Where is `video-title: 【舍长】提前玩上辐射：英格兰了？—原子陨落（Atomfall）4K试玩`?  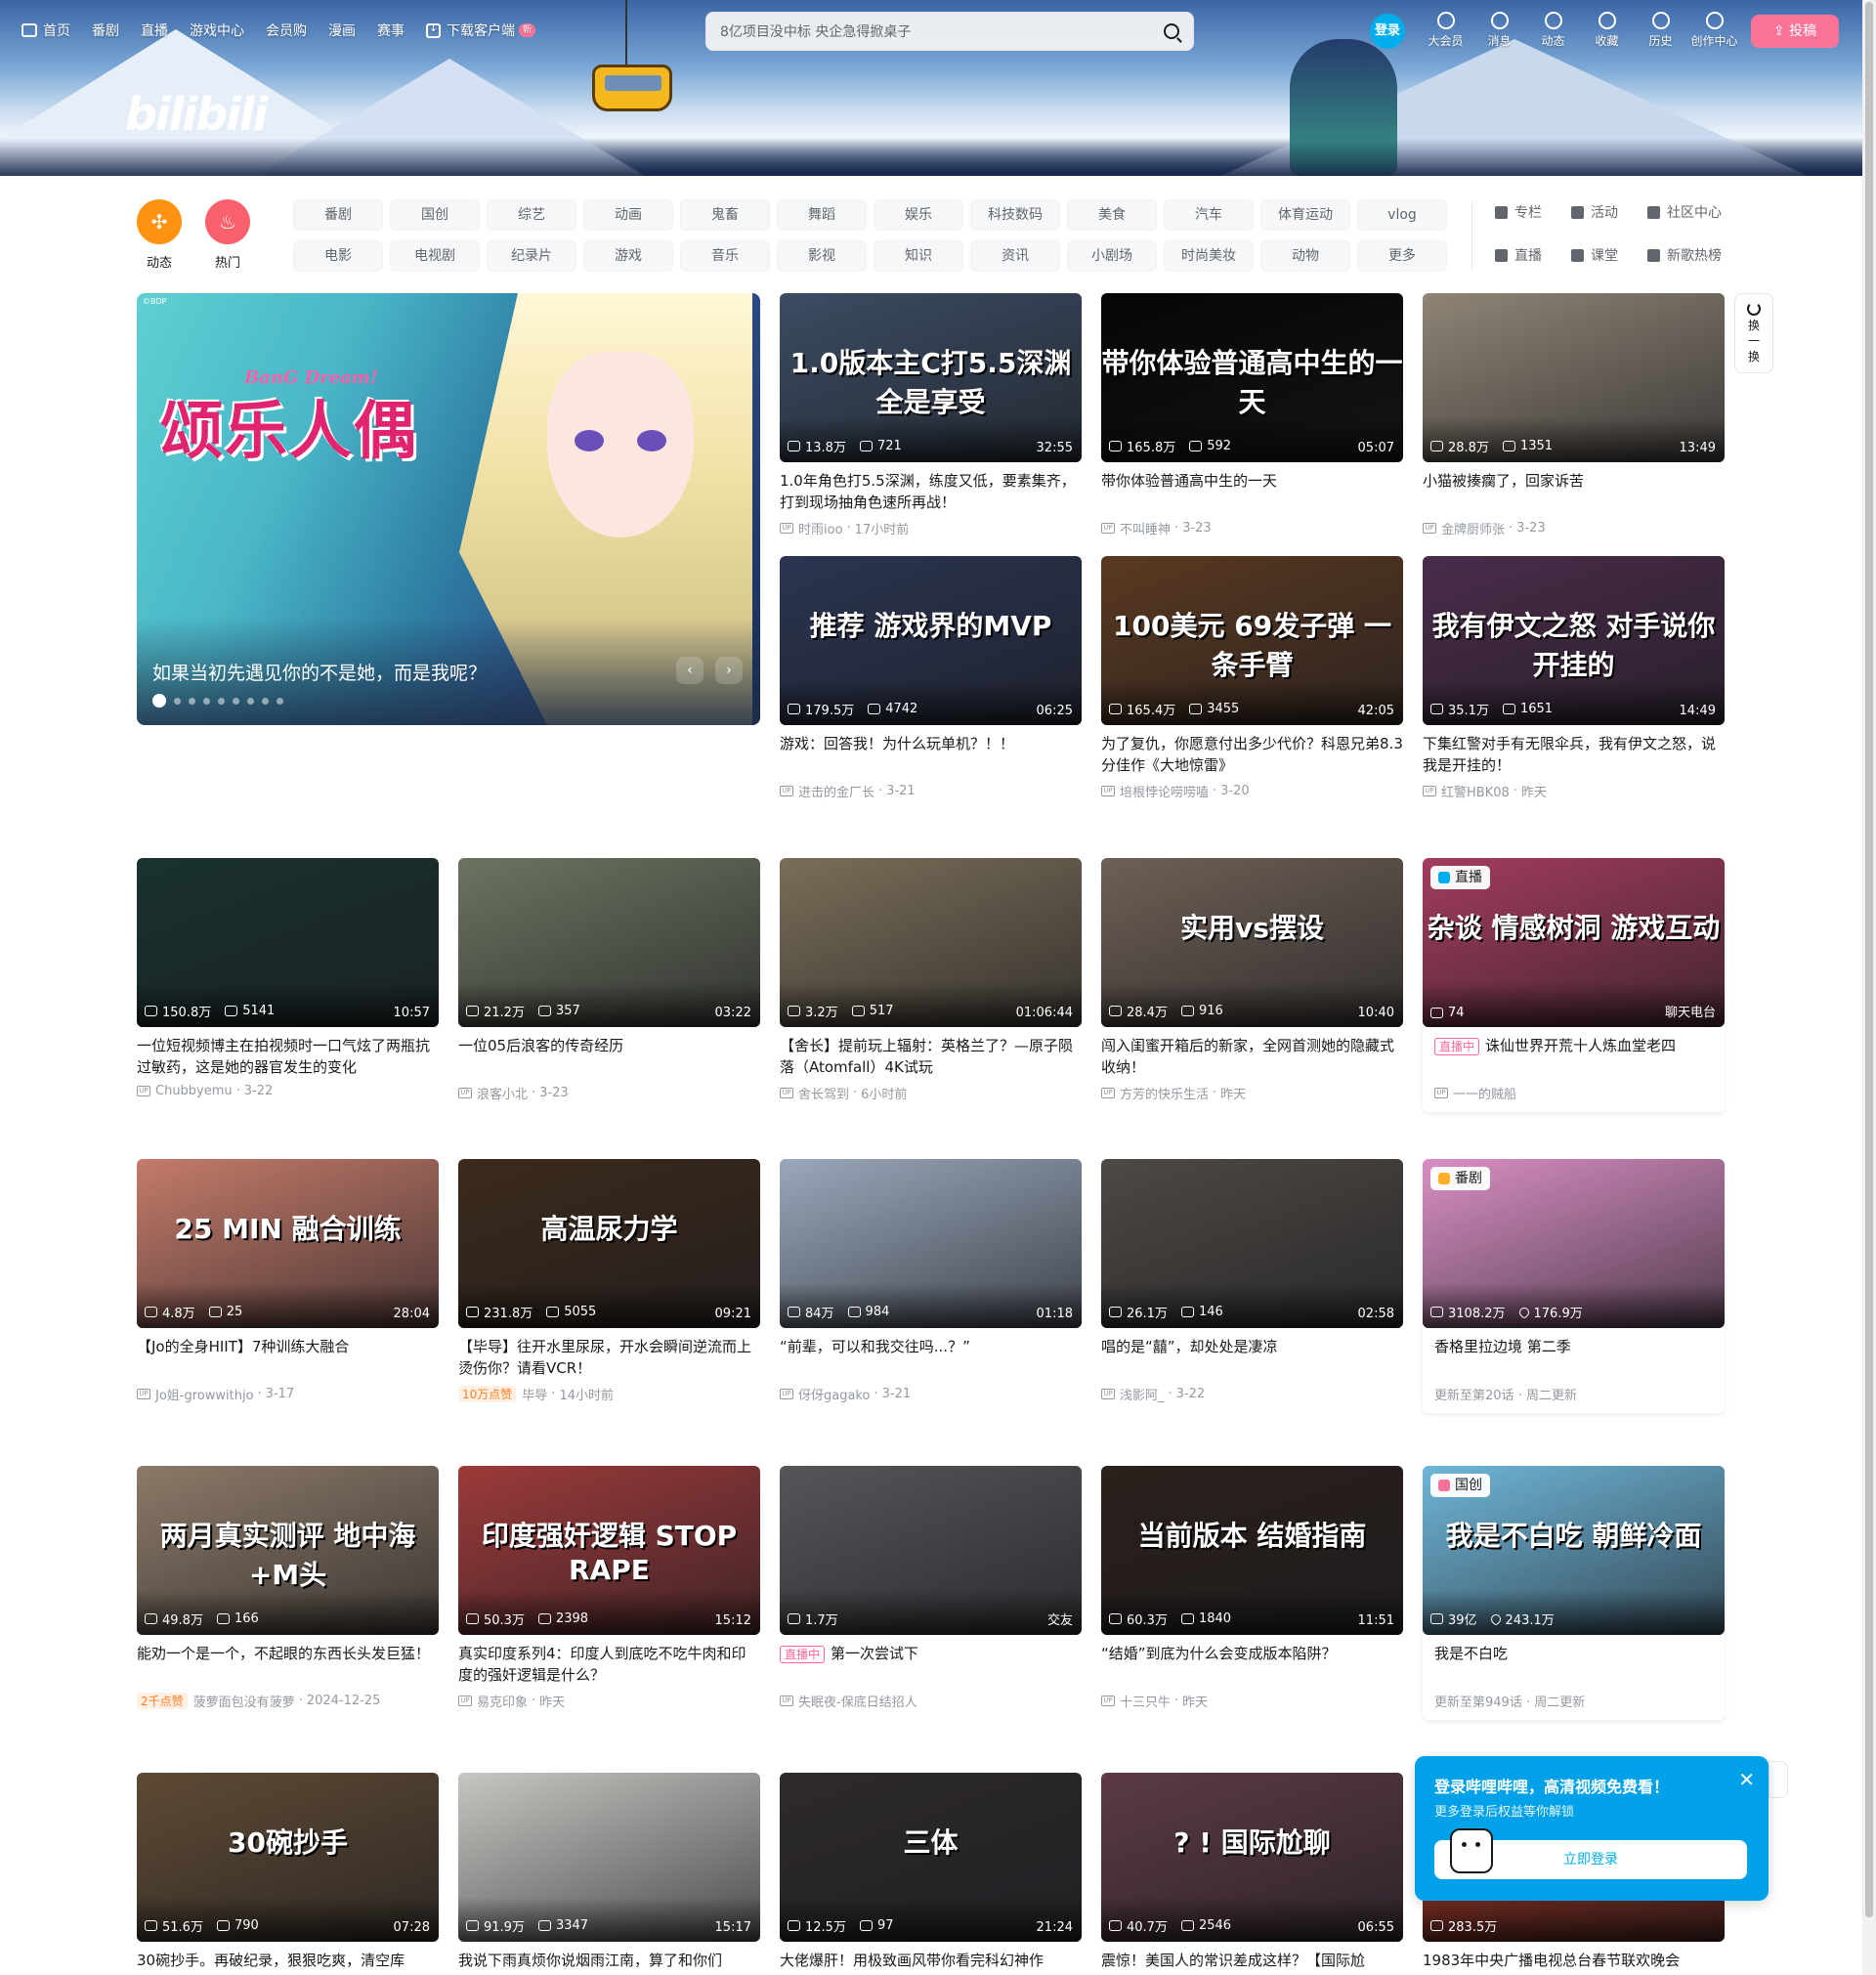 video-title: 【舍长】提前玩上辐射：英格兰了？—原子陨落（Atomfall）4K试玩 is located at coordinates (931, 1056).